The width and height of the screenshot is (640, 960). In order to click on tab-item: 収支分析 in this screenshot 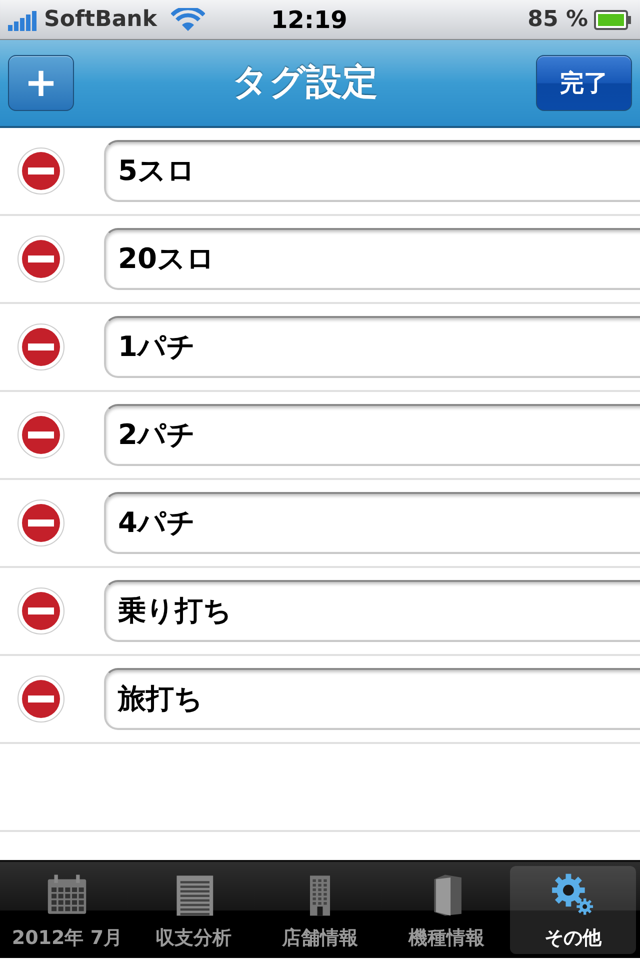, I will do `click(193, 910)`.